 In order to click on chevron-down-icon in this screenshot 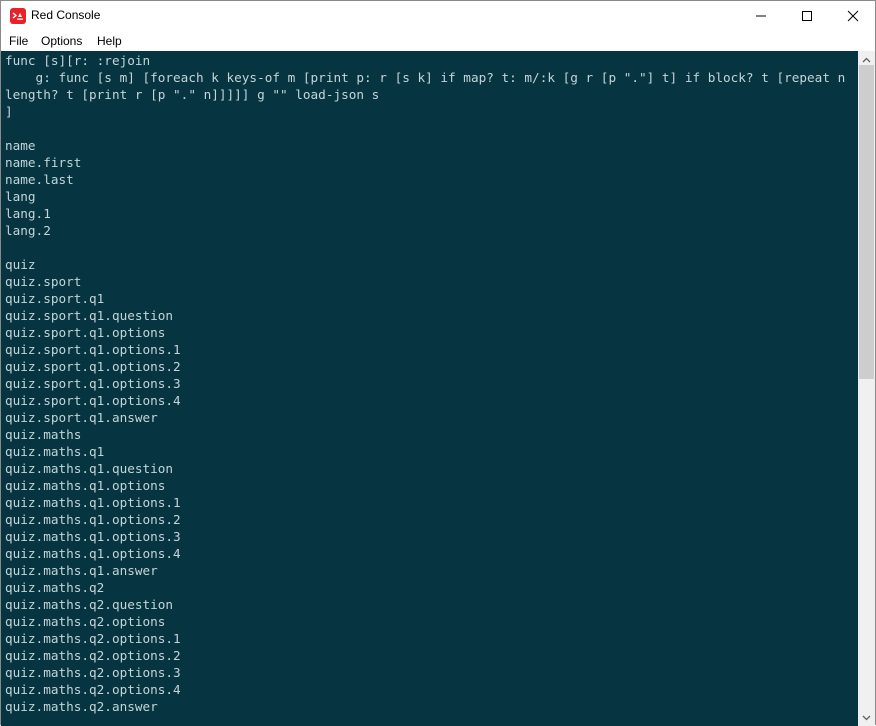, I will do `click(866, 717)`.